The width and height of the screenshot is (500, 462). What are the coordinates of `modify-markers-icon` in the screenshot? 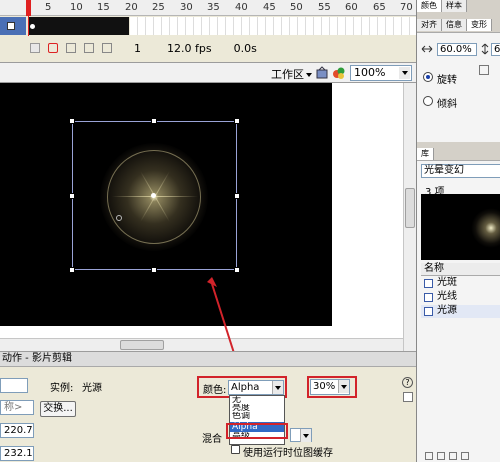 It's located at (107, 48).